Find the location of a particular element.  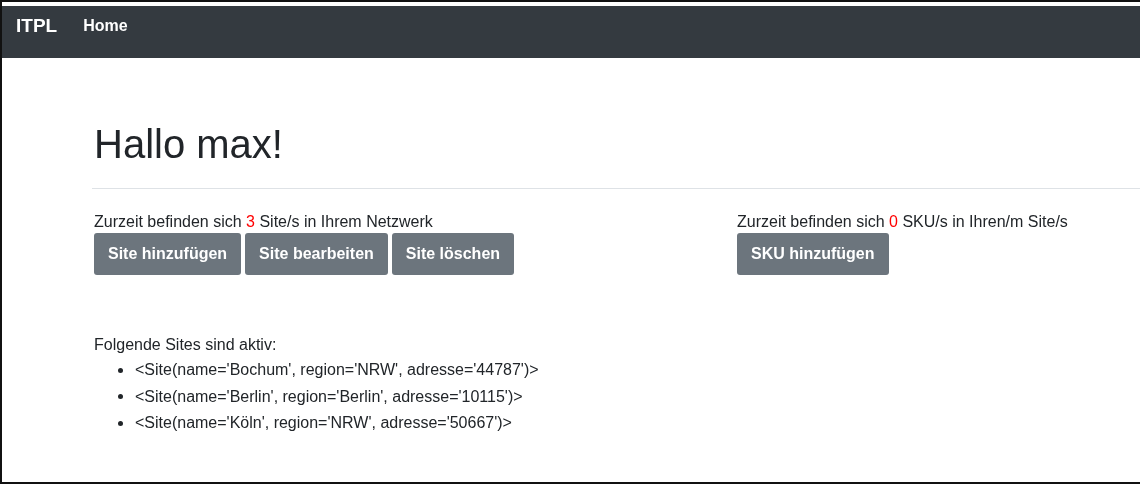

action-button: Site hinzufügen is located at coordinates (168, 254).